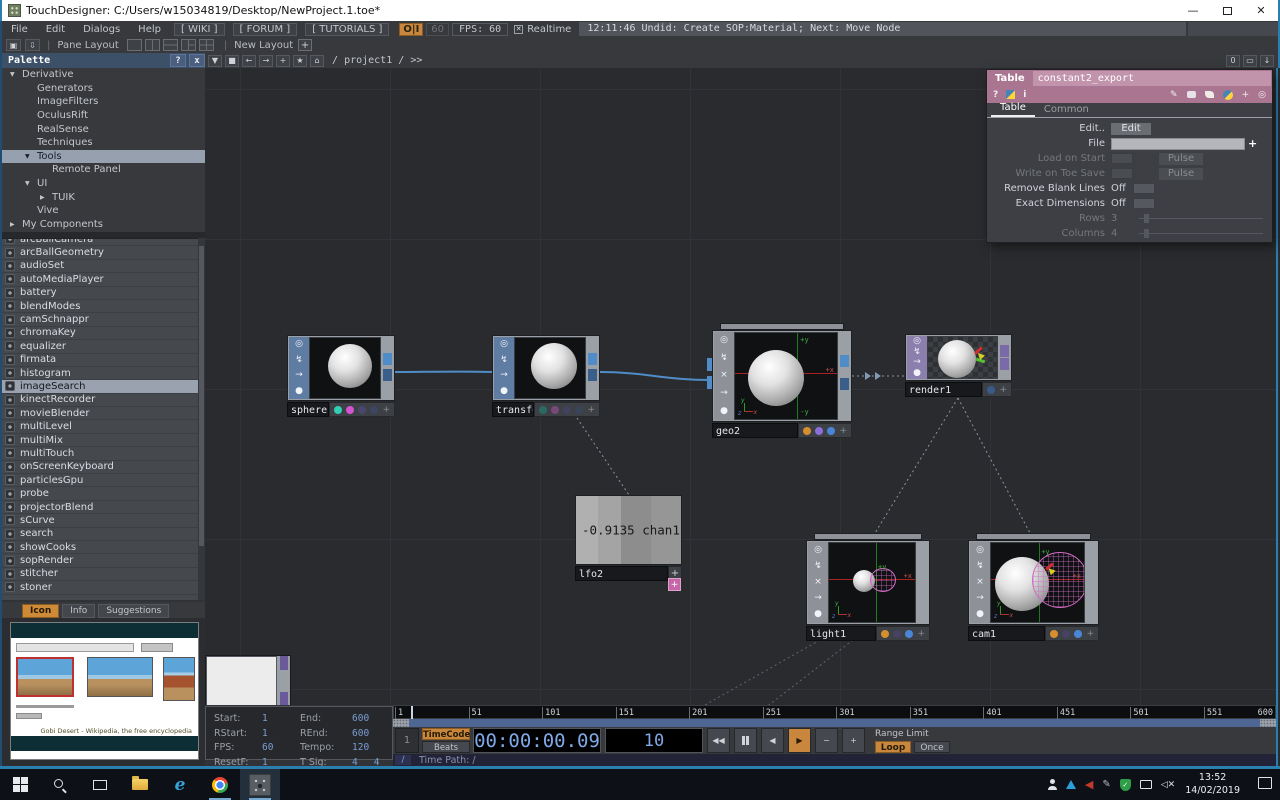 The width and height of the screenshot is (1280, 800). I want to click on dialog-title-bar: Table constant2_export, so click(1129, 78).